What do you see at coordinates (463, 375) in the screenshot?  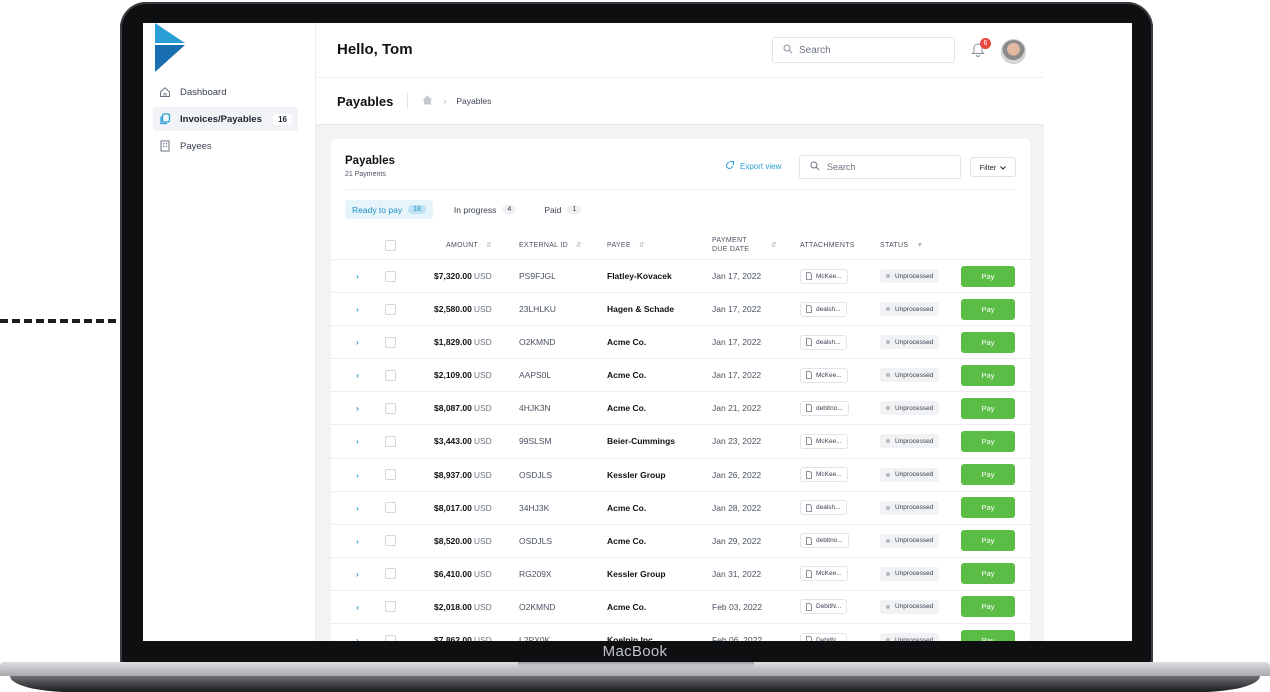 I see `amount-cell: $2,109.00 USD` at bounding box center [463, 375].